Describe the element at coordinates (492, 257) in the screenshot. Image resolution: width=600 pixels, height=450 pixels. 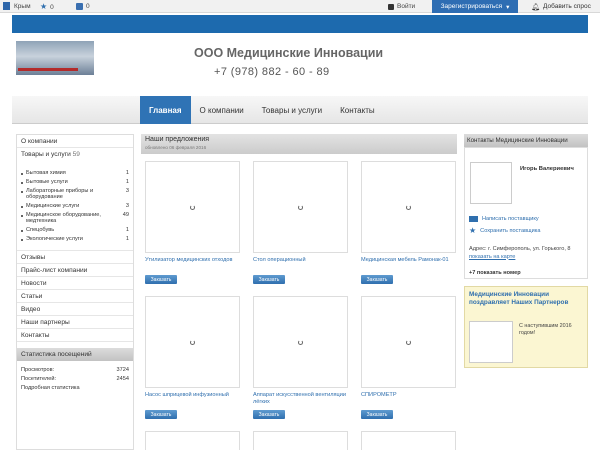
I see `show-on-map-link: показать на карте` at that location.